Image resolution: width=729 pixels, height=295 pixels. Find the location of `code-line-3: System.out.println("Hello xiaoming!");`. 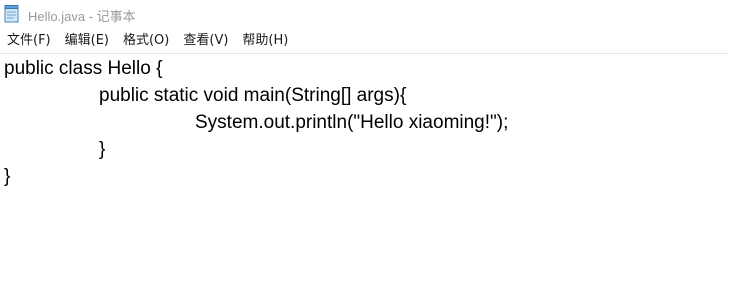

code-line-3: System.out.println("Hello xiaoming!"); is located at coordinates (352, 122).